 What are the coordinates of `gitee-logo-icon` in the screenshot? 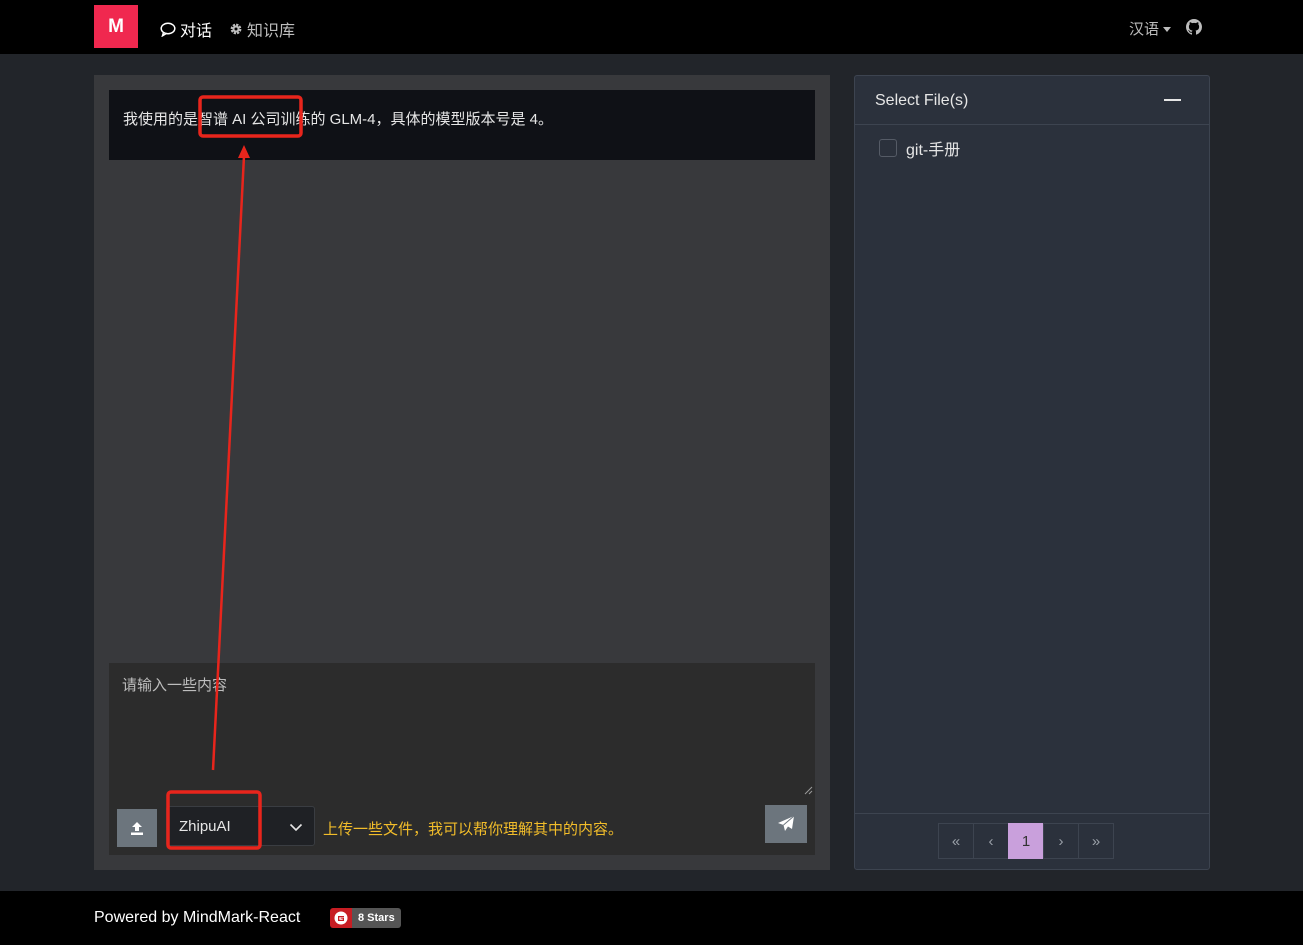 It's located at (341, 918).